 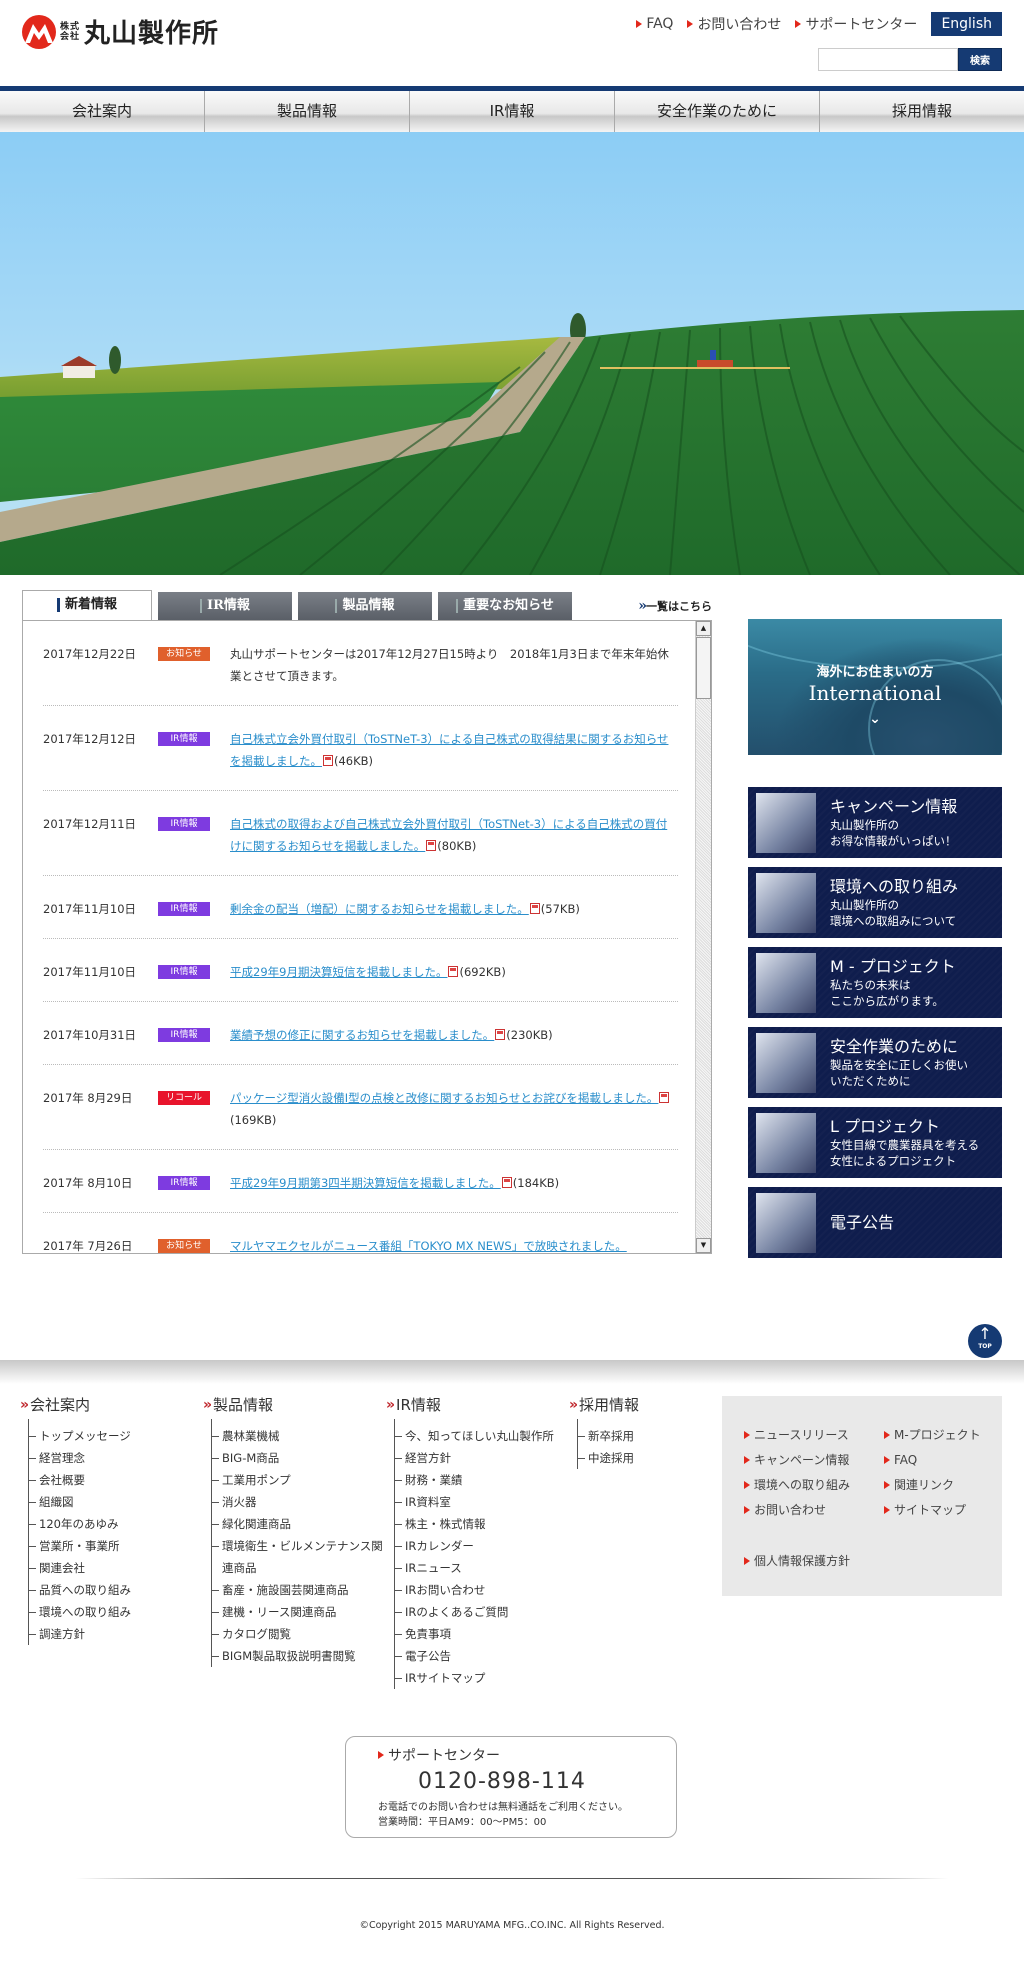 I want to click on sitemap-heading: » IR情報, so click(x=477, y=1404).